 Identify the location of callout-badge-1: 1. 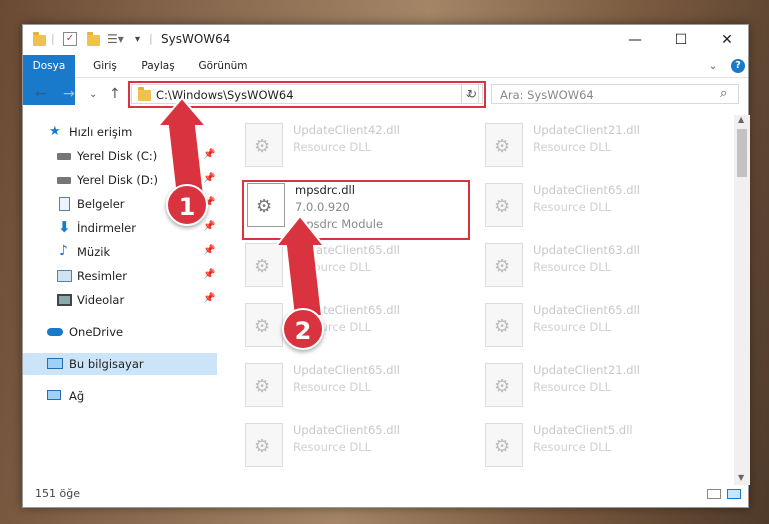
(187, 205).